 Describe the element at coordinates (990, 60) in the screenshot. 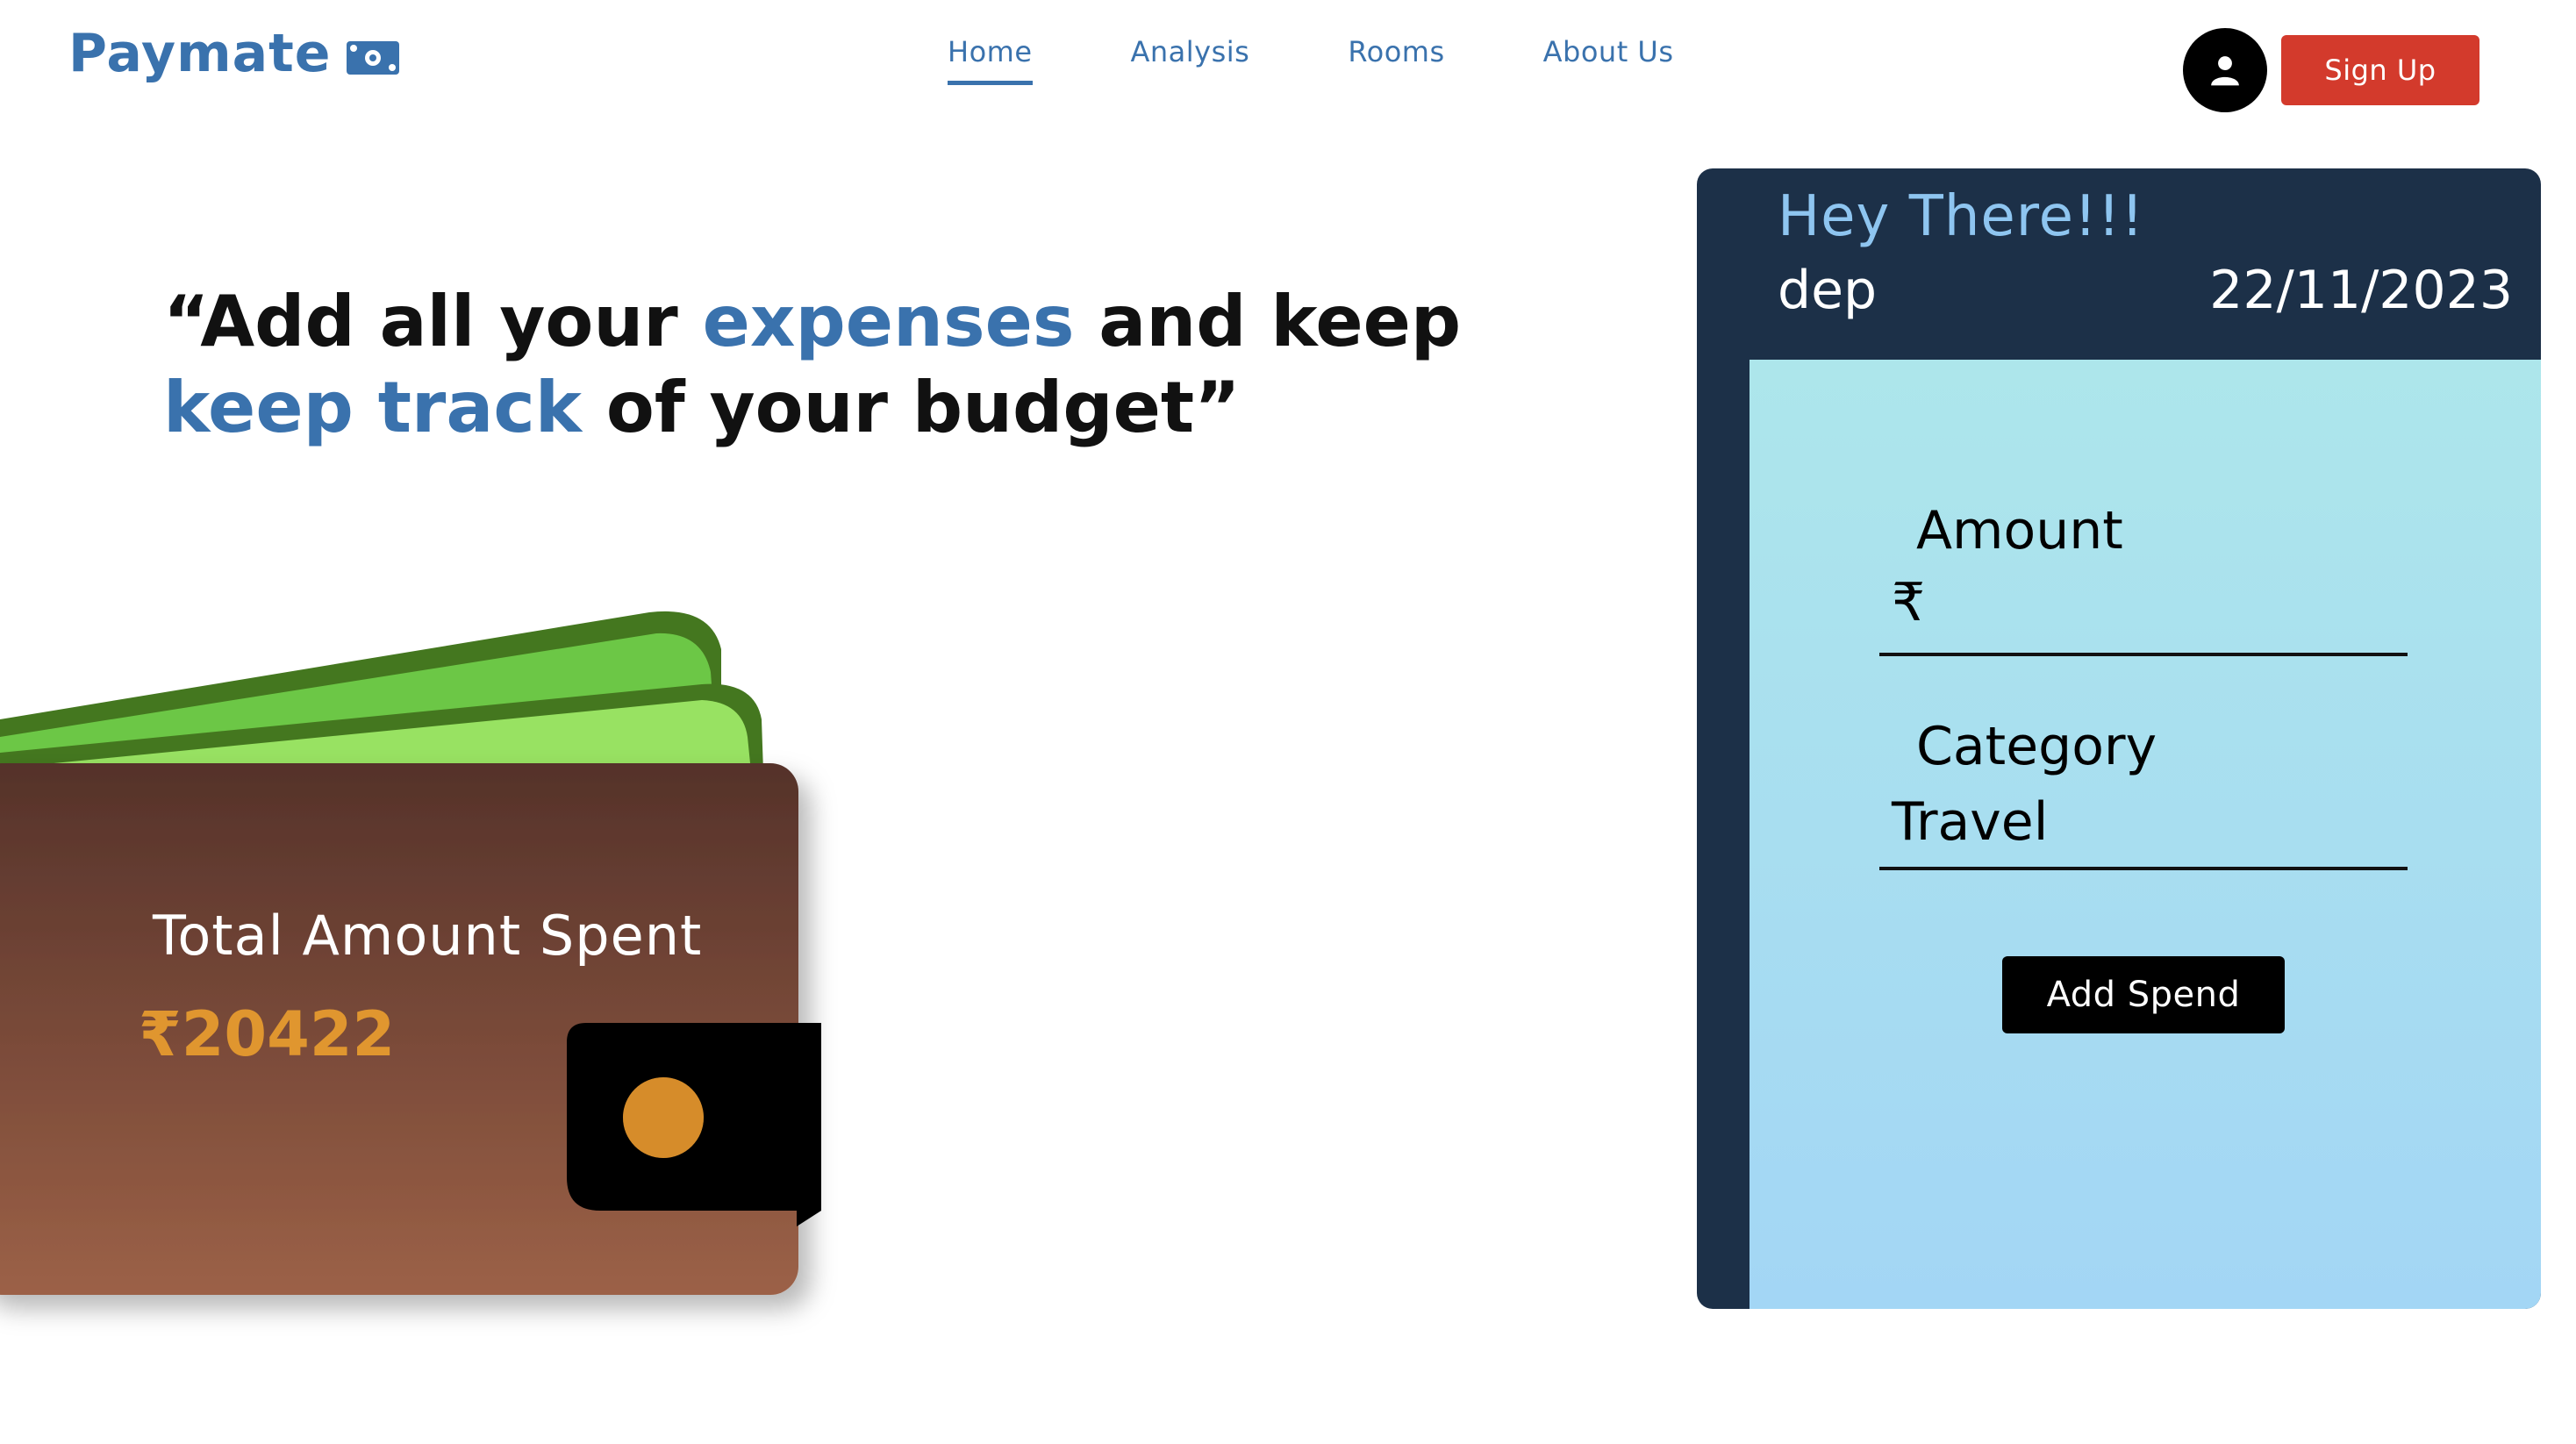

I see `nav-home: Home` at that location.